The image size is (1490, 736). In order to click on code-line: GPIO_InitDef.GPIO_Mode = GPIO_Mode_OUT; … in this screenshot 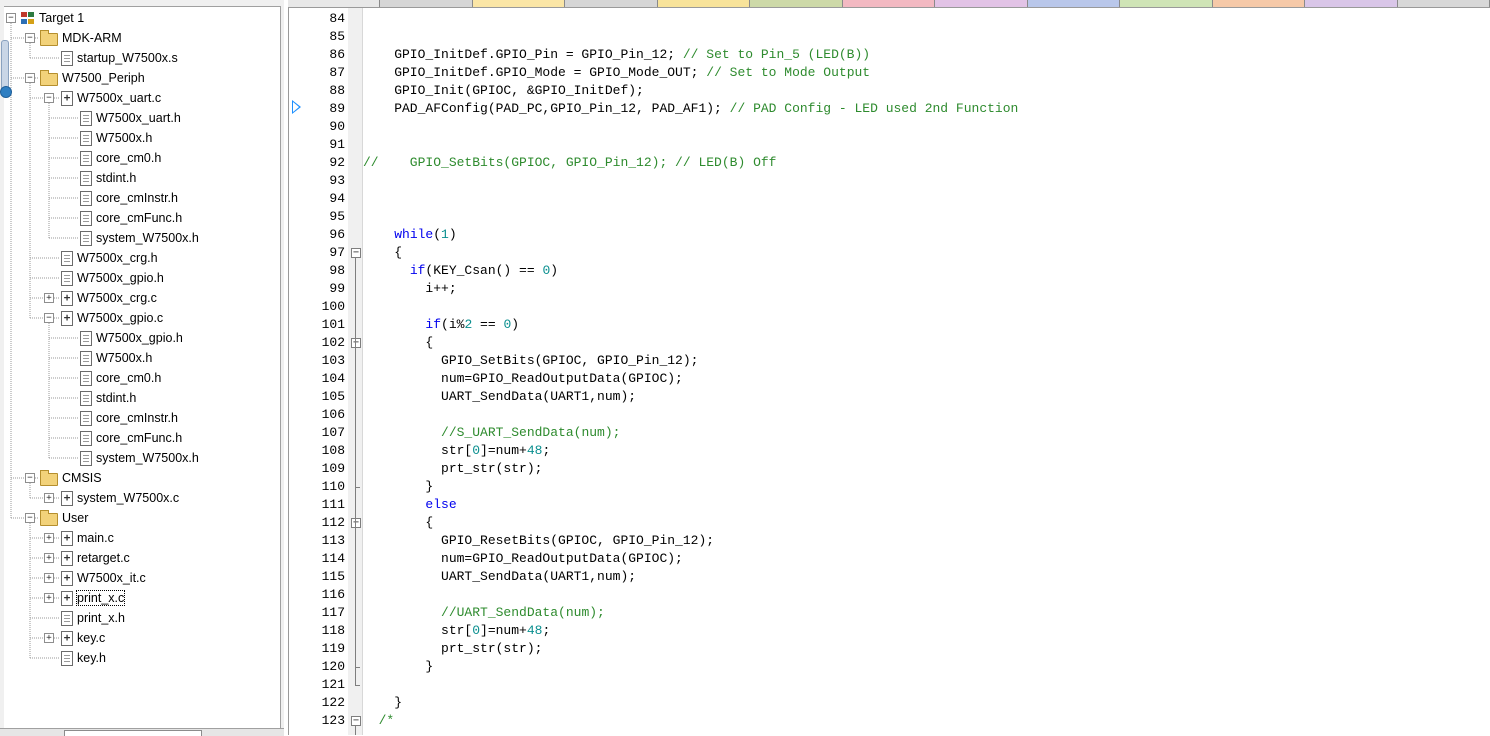, I will do `click(616, 73)`.